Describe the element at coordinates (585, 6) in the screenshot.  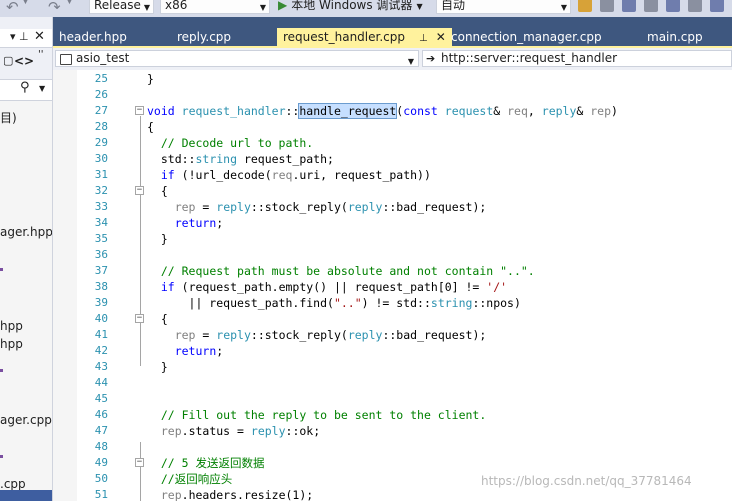
I see `find-icon` at that location.